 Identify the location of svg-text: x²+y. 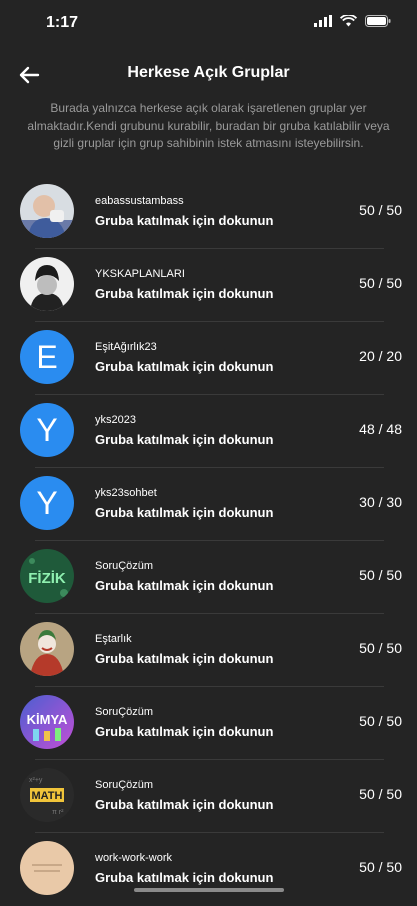
(36, 780).